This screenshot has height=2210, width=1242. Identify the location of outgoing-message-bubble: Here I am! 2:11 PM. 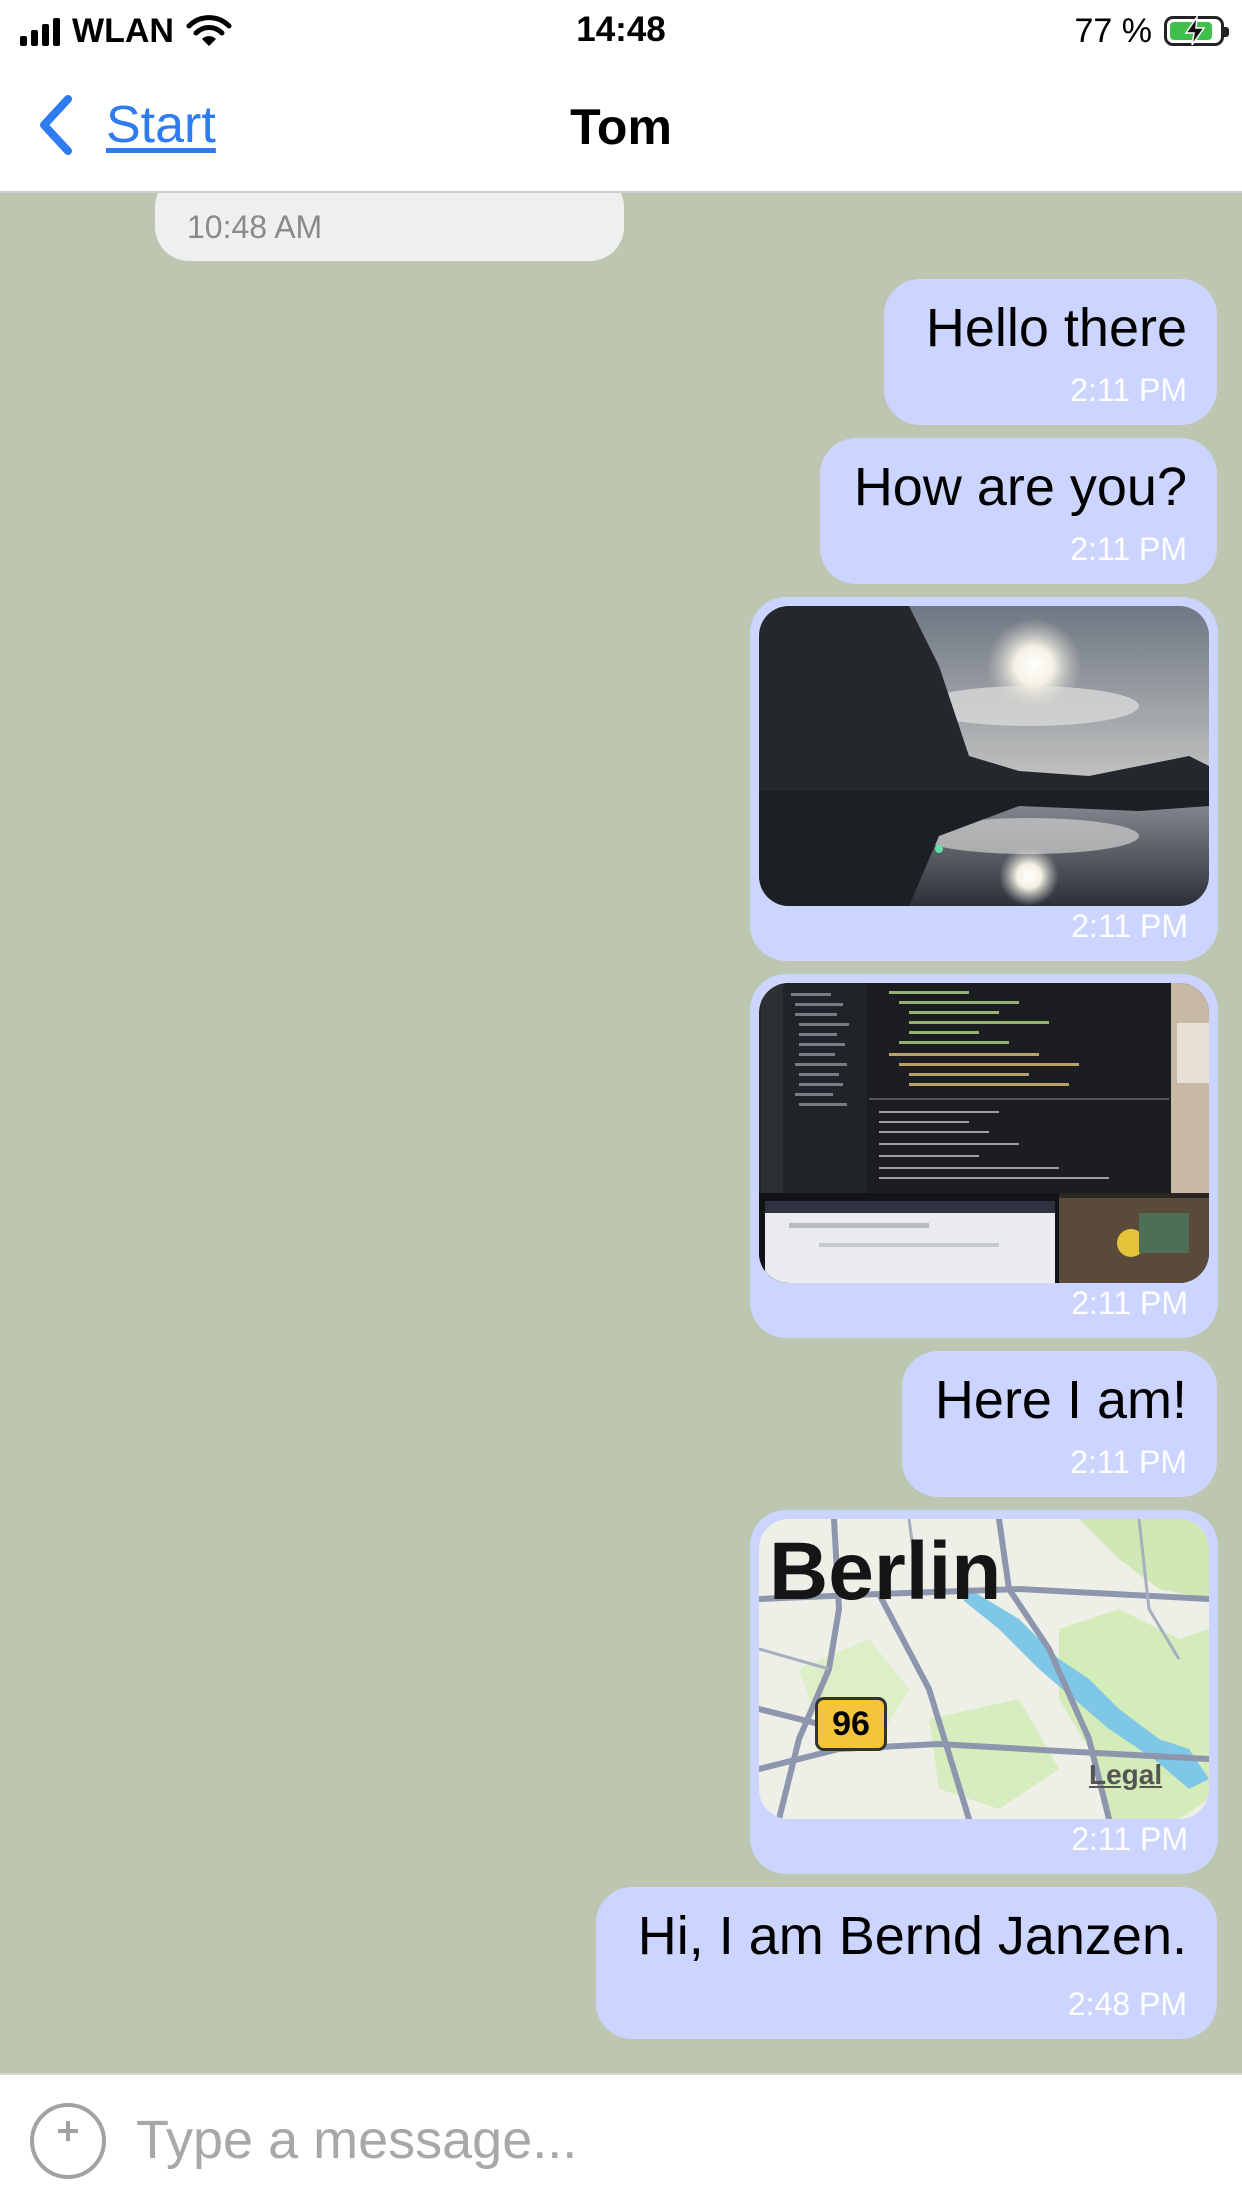
(1059, 1424).